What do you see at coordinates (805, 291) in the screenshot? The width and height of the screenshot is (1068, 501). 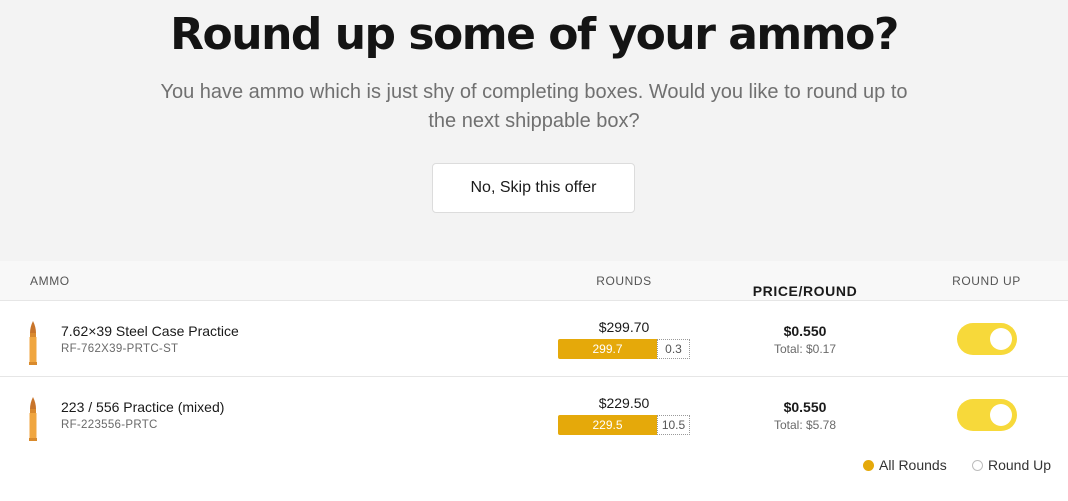 I see `column-header-price-round: PRICE/ROUND` at bounding box center [805, 291].